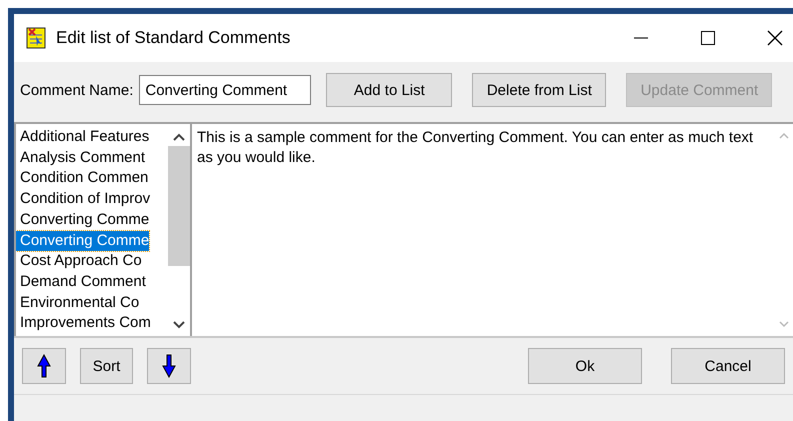  I want to click on comment-name-field: Converting Comment, so click(225, 90).